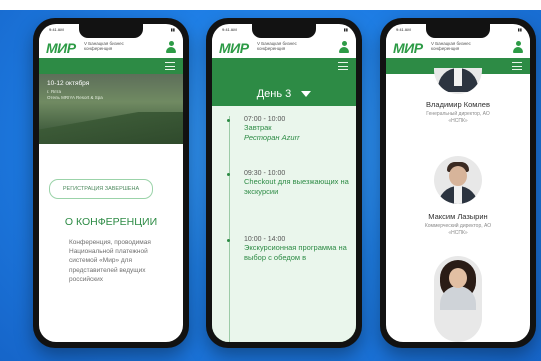 This screenshot has height=361, width=541. Describe the element at coordinates (265, 119) in the screenshot. I see `event-time: 07:00 - 10:00` at that location.